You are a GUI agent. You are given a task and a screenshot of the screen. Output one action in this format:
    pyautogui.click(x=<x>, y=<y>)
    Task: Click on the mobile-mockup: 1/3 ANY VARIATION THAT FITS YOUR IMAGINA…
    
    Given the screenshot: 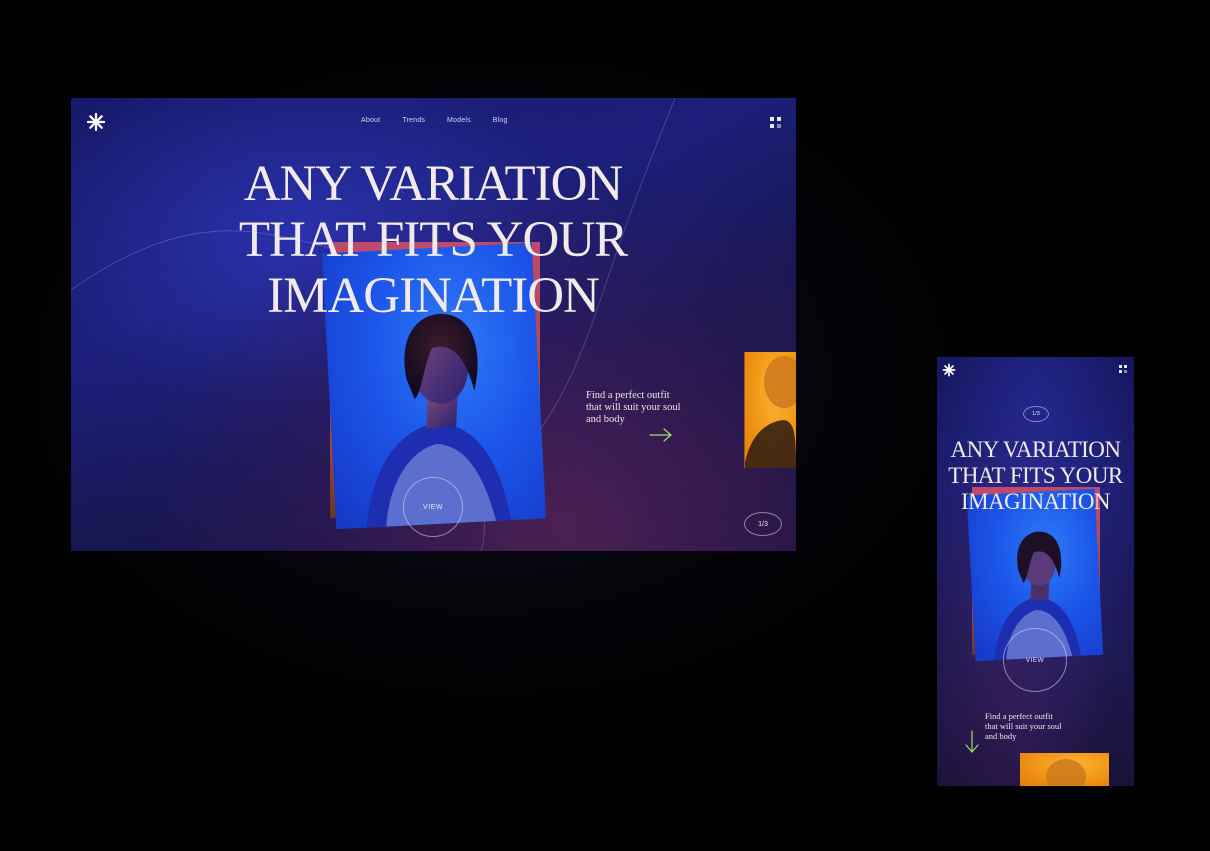 What is the action you would take?
    pyautogui.click(x=1035, y=571)
    